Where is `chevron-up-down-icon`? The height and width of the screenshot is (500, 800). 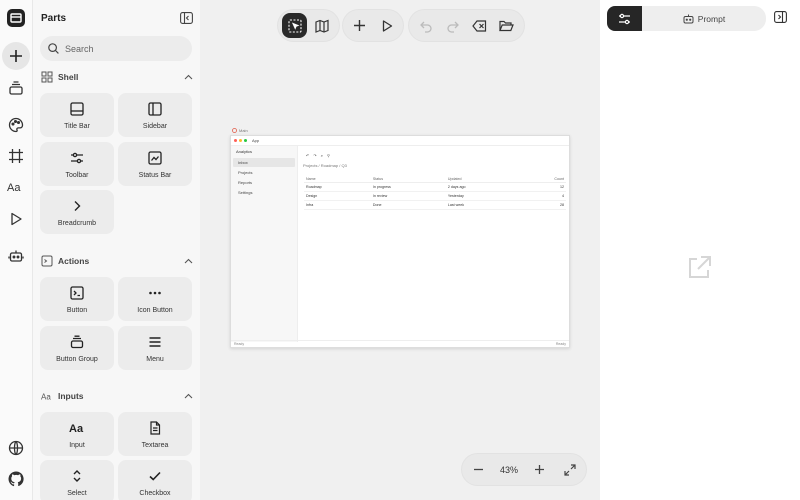
chevron-up-down-icon is located at coordinates (77, 476).